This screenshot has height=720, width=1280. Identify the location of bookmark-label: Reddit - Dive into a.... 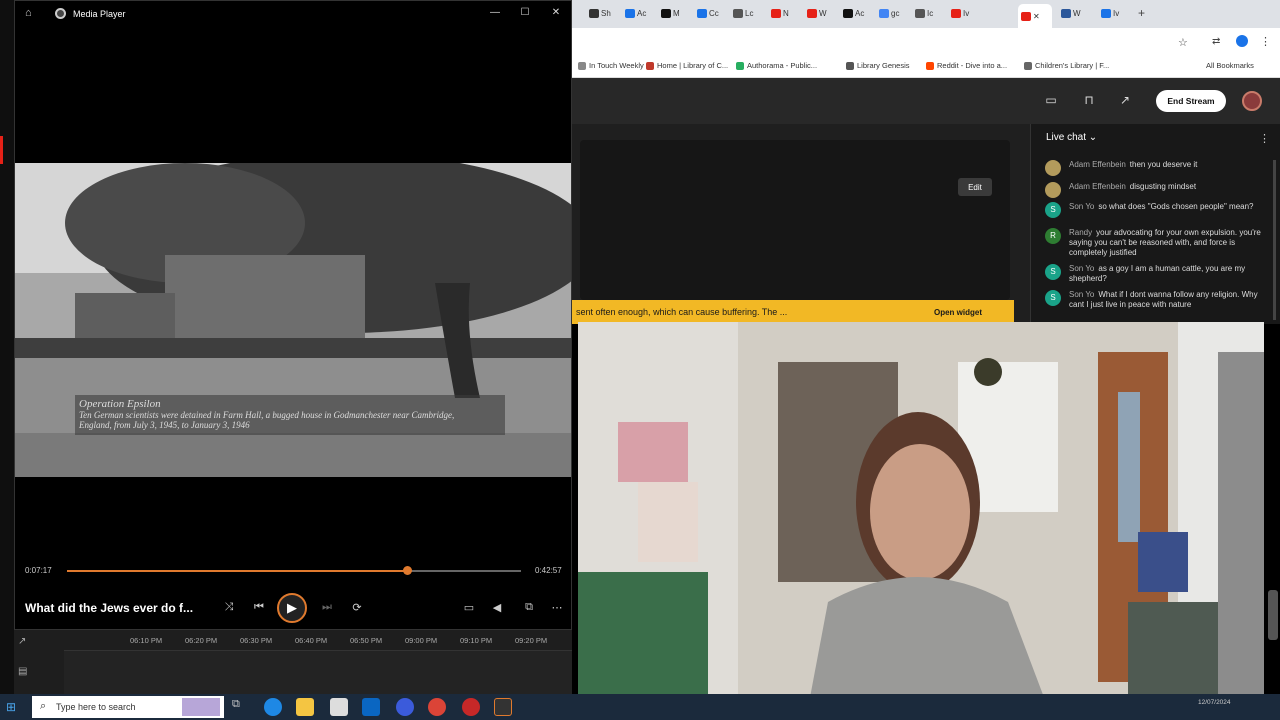
(972, 65).